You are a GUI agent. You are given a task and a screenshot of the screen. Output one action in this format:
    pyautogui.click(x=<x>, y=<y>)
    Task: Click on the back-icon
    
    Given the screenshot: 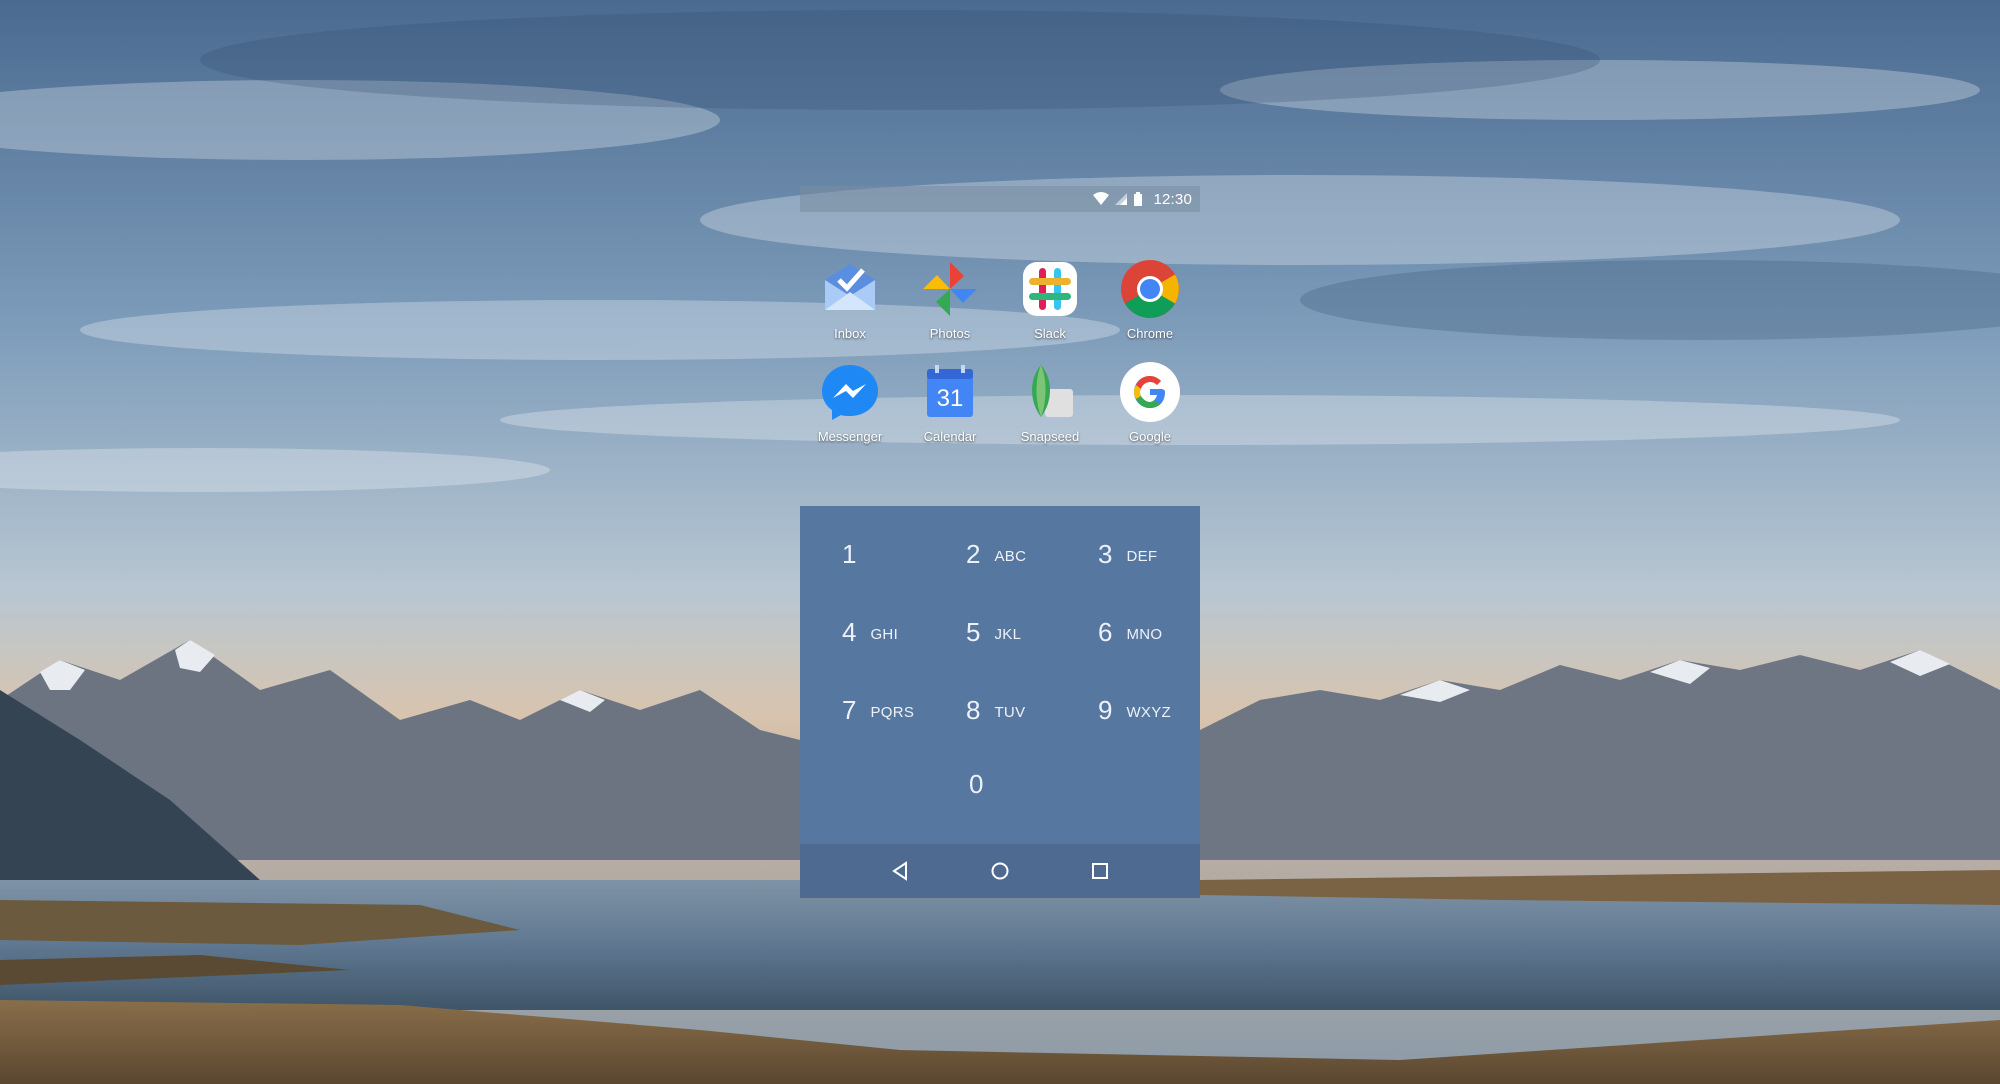 What is the action you would take?
    pyautogui.click(x=899, y=871)
    